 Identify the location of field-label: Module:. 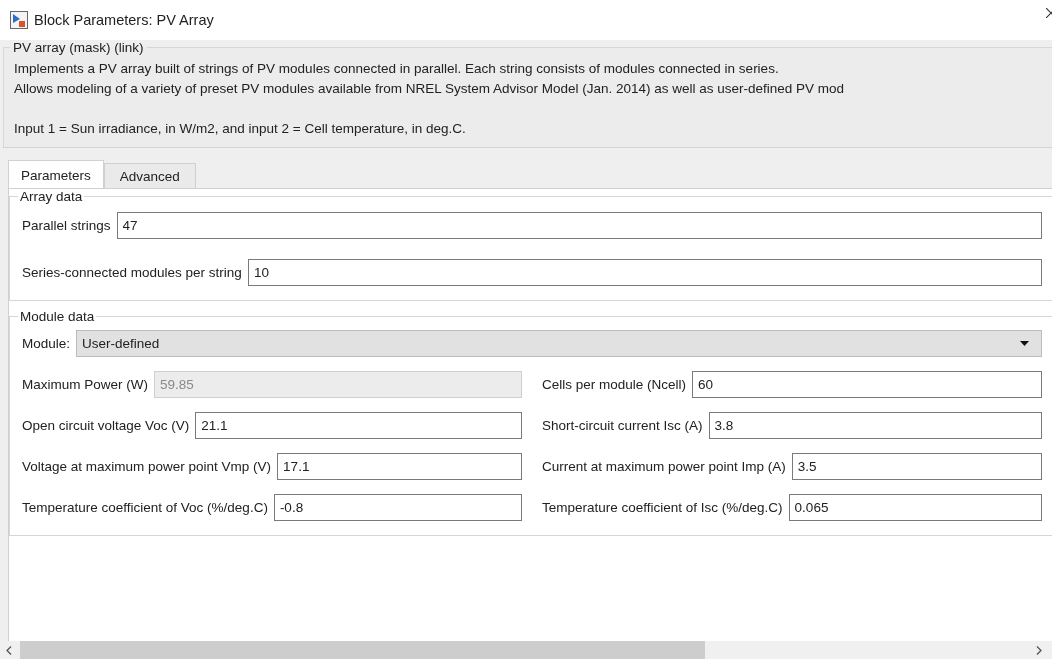
(46, 343).